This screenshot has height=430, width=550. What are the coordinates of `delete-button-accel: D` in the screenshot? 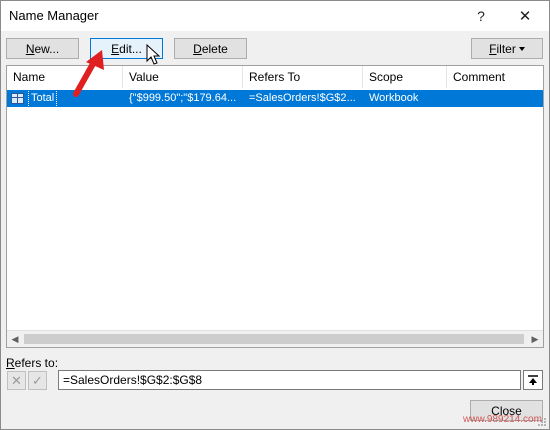 It's located at (197, 48).